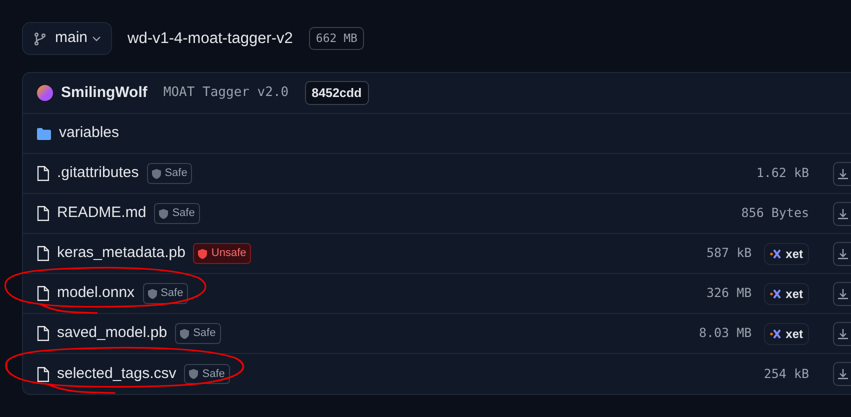 The image size is (851, 417). I want to click on branch-dropdown: main, so click(67, 38).